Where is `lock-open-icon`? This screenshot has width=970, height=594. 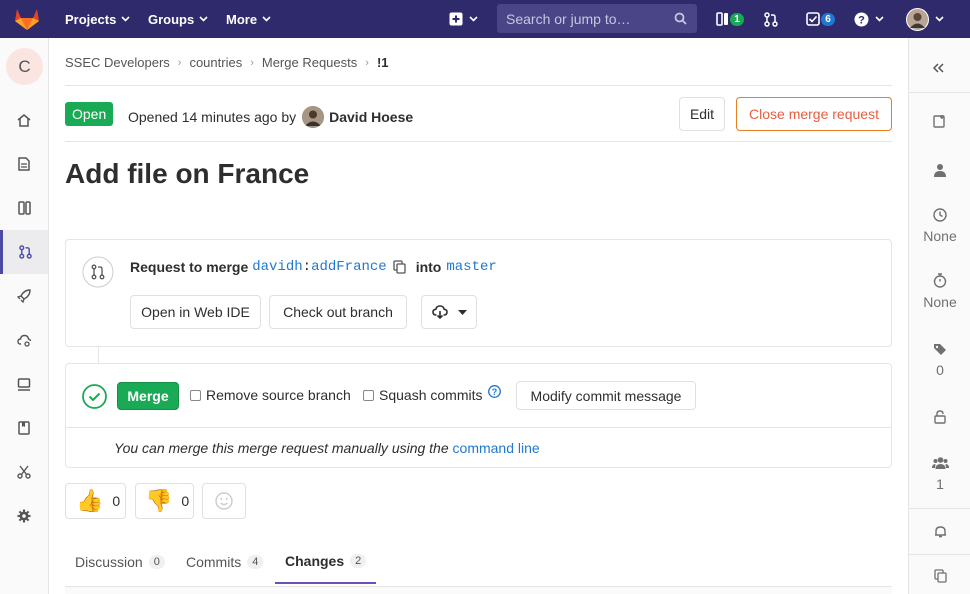 lock-open-icon is located at coordinates (940, 417).